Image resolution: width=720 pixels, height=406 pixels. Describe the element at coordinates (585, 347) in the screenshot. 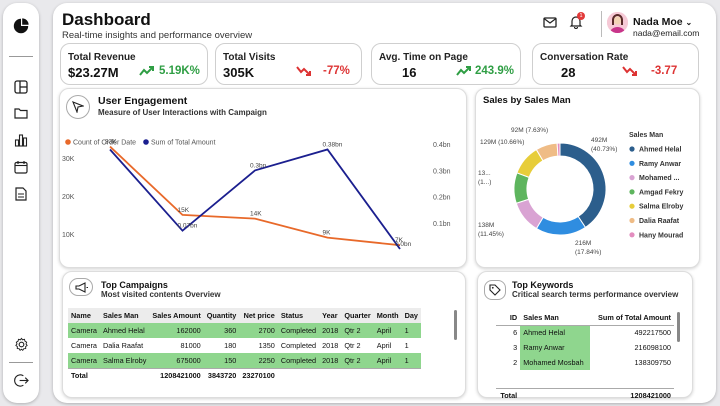

I see `table-row: 3 Ramy Anwar 216098100` at that location.